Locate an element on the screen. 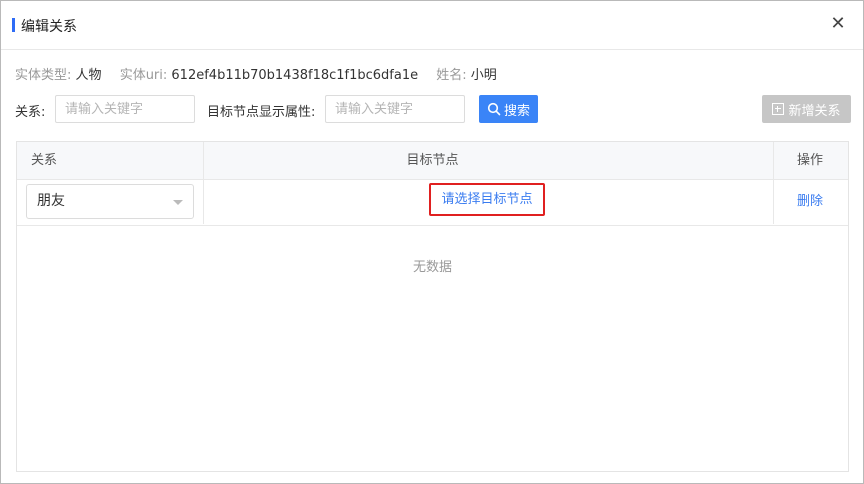  search-button-label: 搜索 is located at coordinates (516, 111).